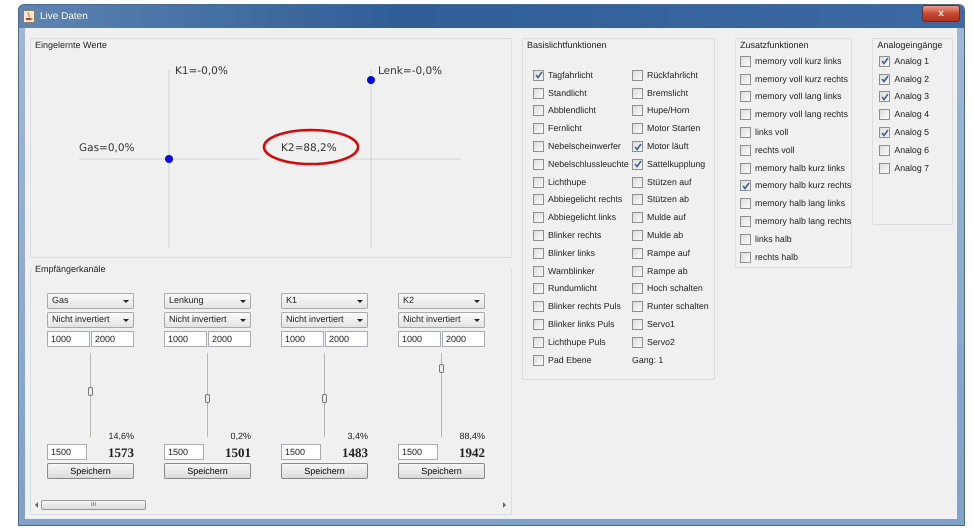  What do you see at coordinates (668, 111) in the screenshot?
I see `checkbox-label: Hupe/Horn` at bounding box center [668, 111].